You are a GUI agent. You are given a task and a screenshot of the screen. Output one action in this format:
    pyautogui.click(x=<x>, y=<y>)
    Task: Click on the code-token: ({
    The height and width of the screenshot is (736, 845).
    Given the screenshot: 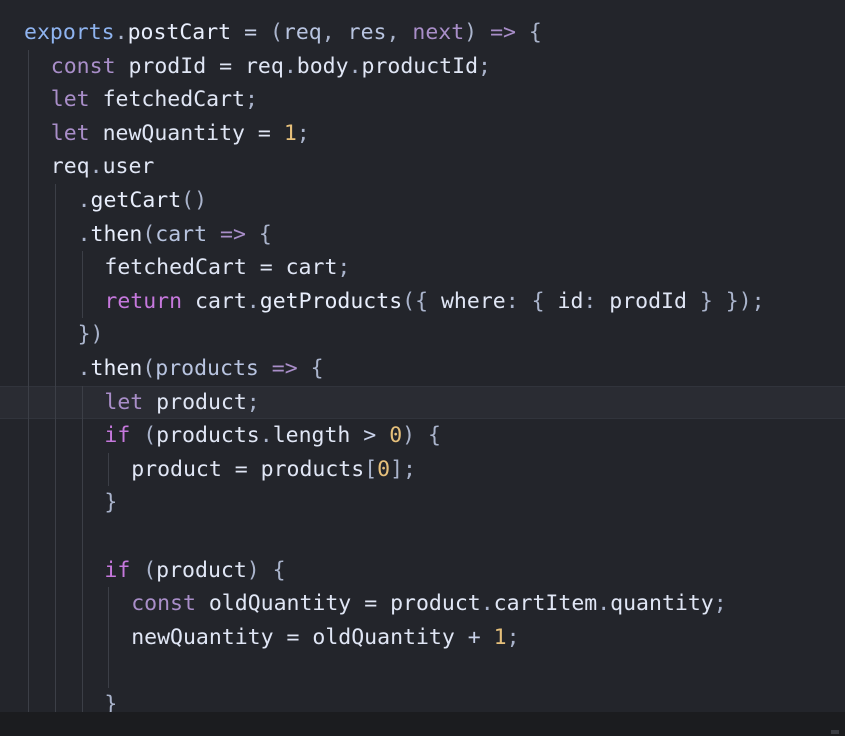 What is the action you would take?
    pyautogui.click(x=421, y=301)
    